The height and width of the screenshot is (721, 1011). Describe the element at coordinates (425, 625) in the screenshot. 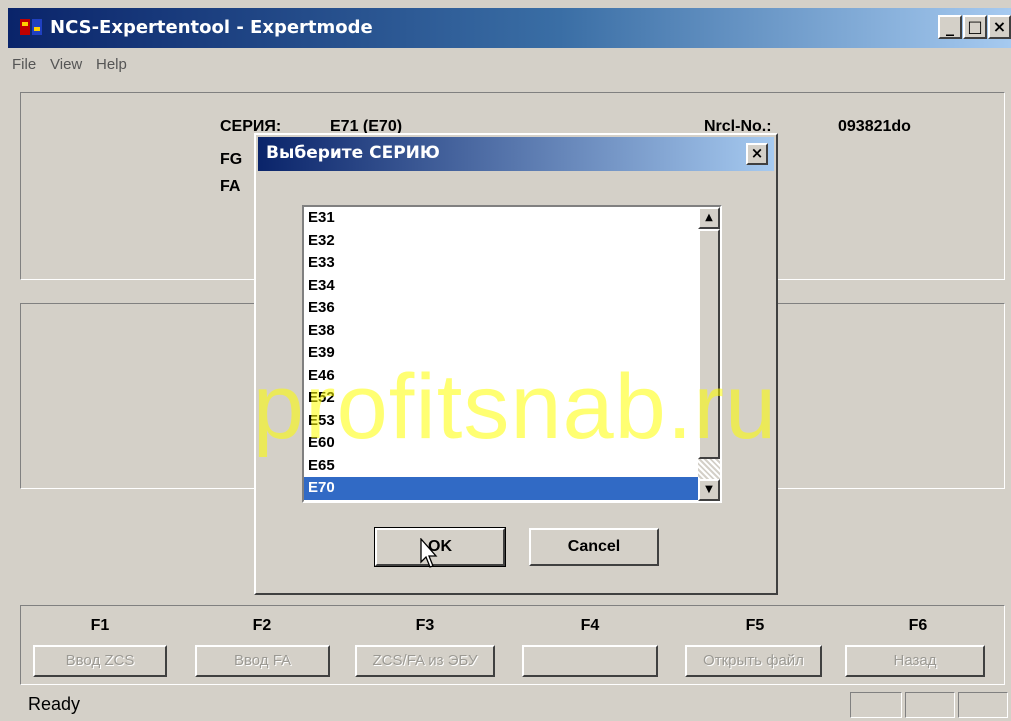

I see `f3-label: F3` at that location.